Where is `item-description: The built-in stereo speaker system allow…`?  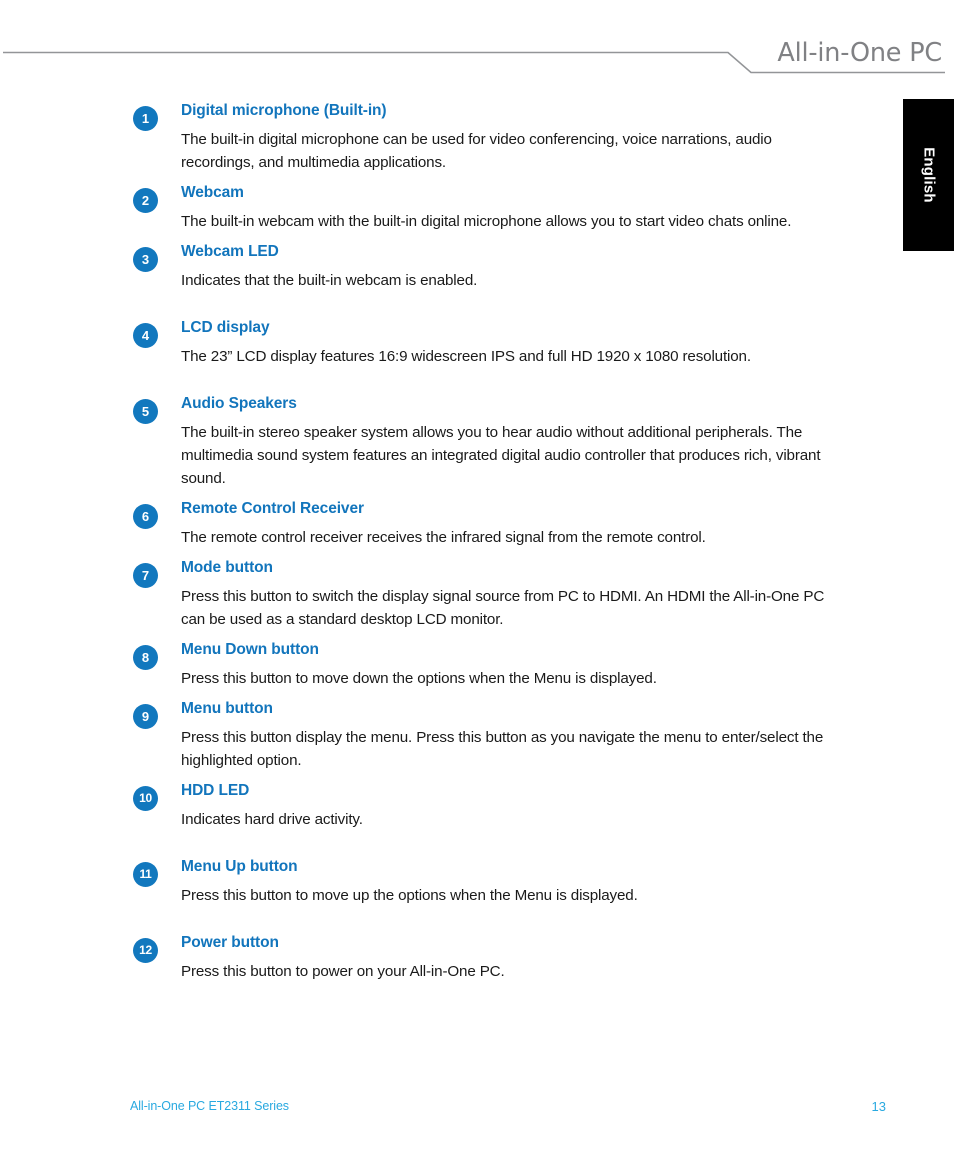 item-description: The built-in stereo speaker system allow… is located at coordinates (501, 455).